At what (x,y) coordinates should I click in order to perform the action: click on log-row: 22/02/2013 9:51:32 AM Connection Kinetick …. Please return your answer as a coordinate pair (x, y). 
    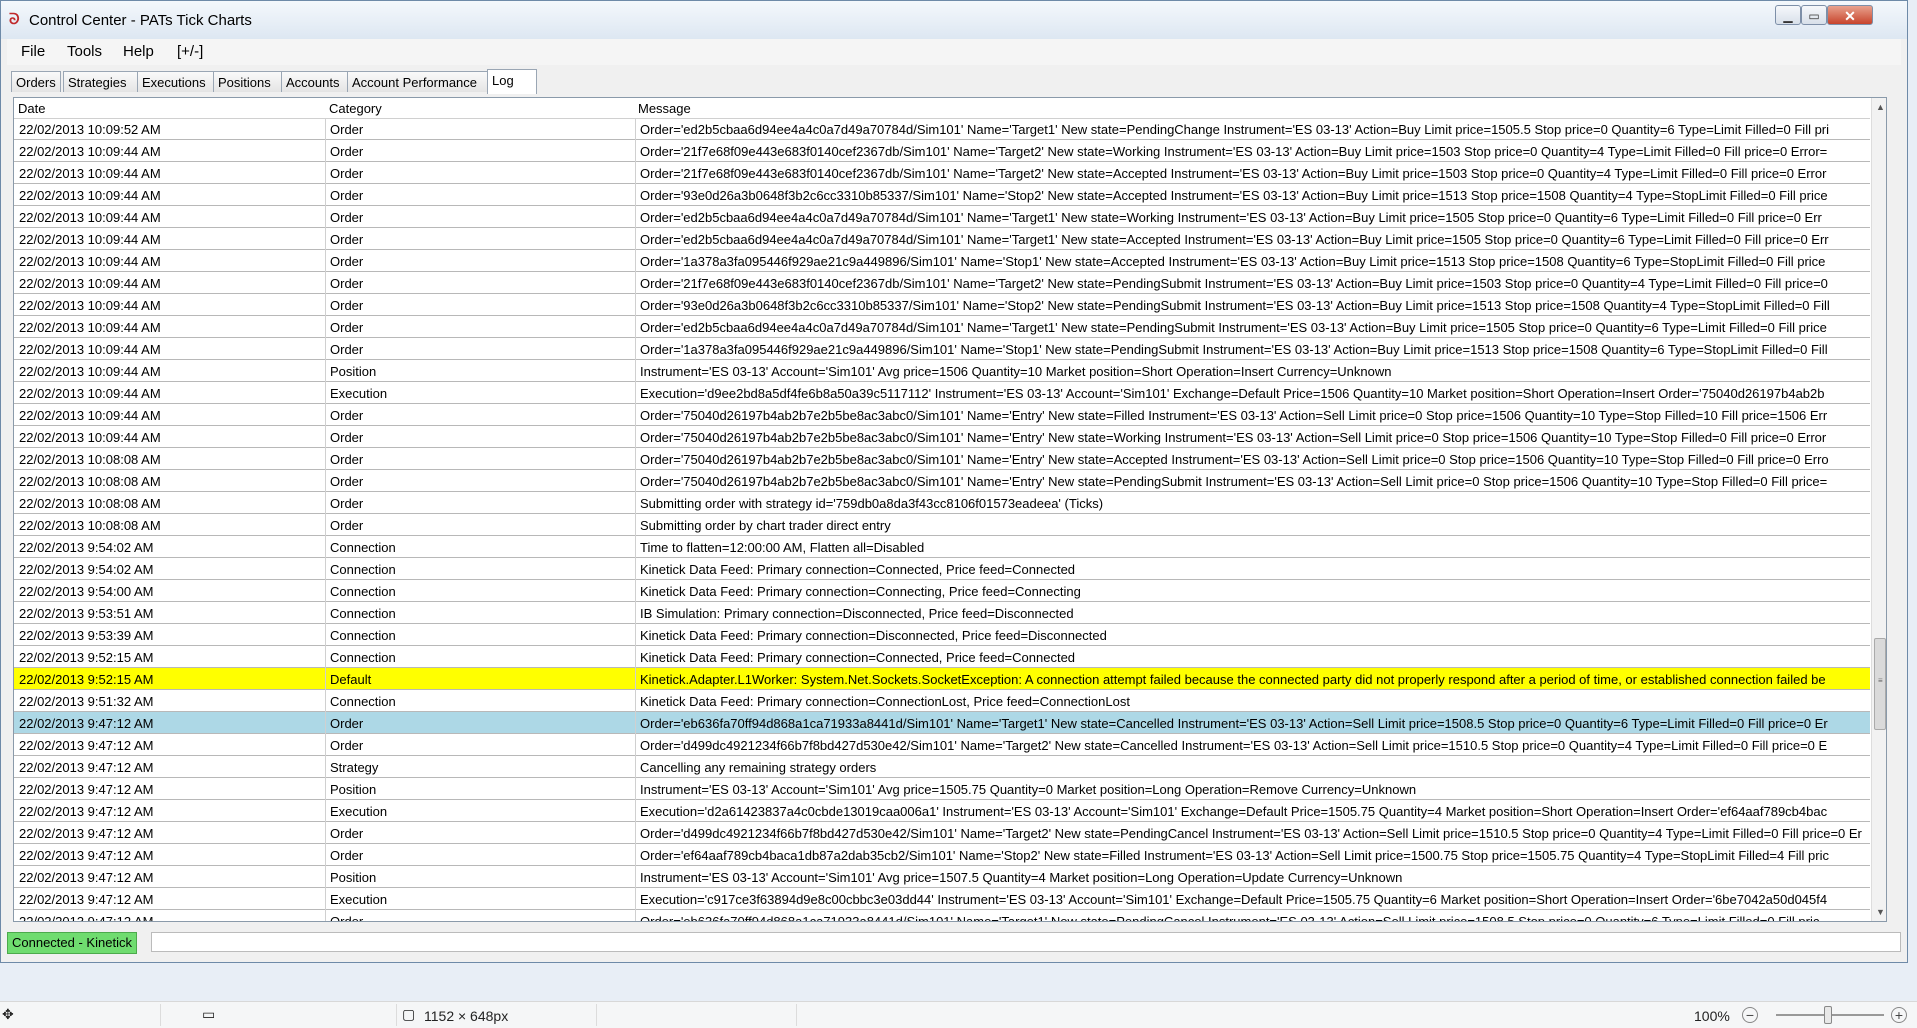
    Looking at the image, I should click on (942, 701).